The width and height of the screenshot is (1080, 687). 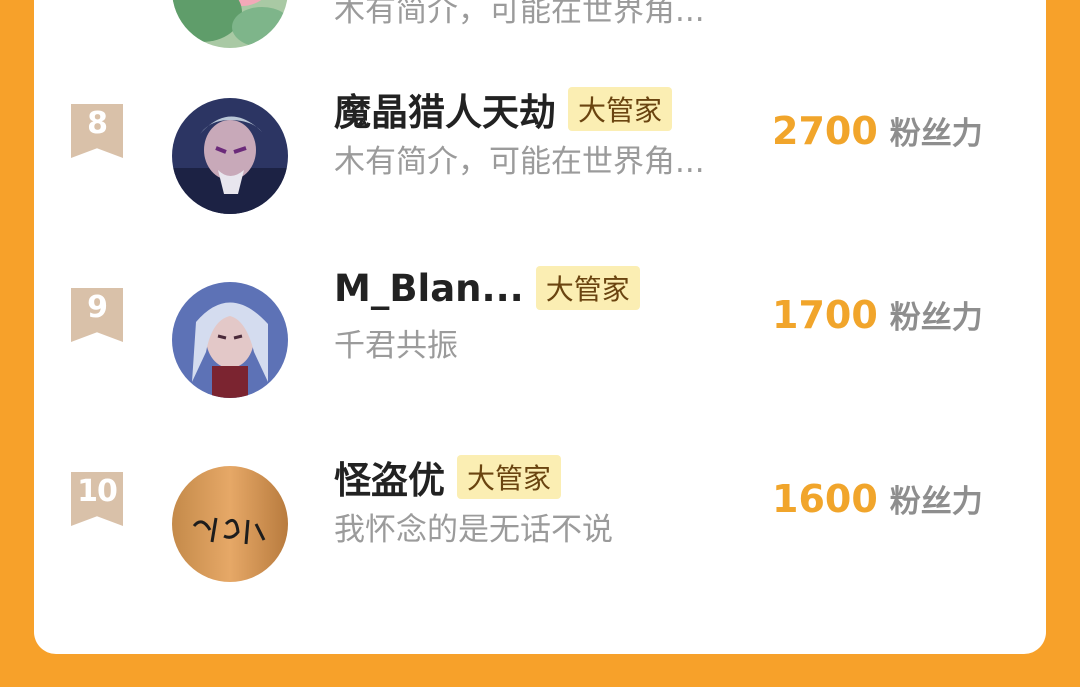 What do you see at coordinates (825, 315) in the screenshot?
I see `fan-power-value: 1700` at bounding box center [825, 315].